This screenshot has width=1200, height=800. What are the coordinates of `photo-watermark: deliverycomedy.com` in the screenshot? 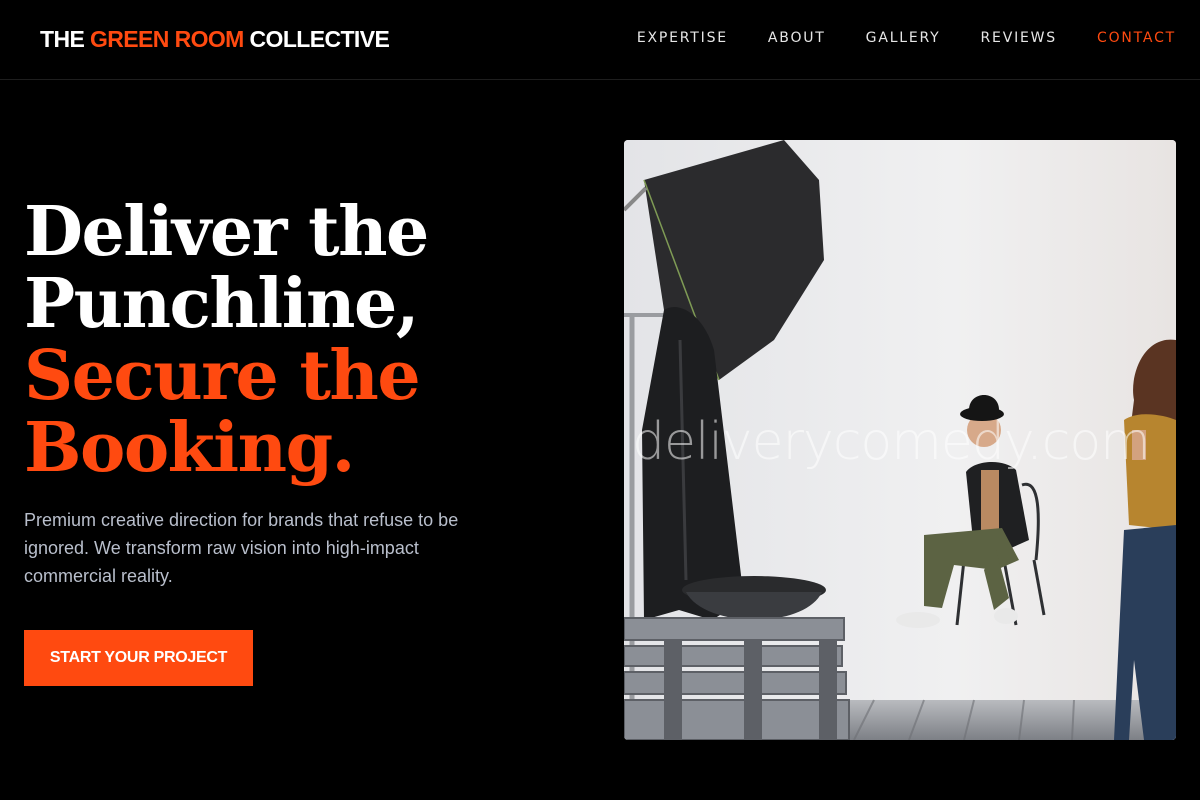 It's located at (891, 442).